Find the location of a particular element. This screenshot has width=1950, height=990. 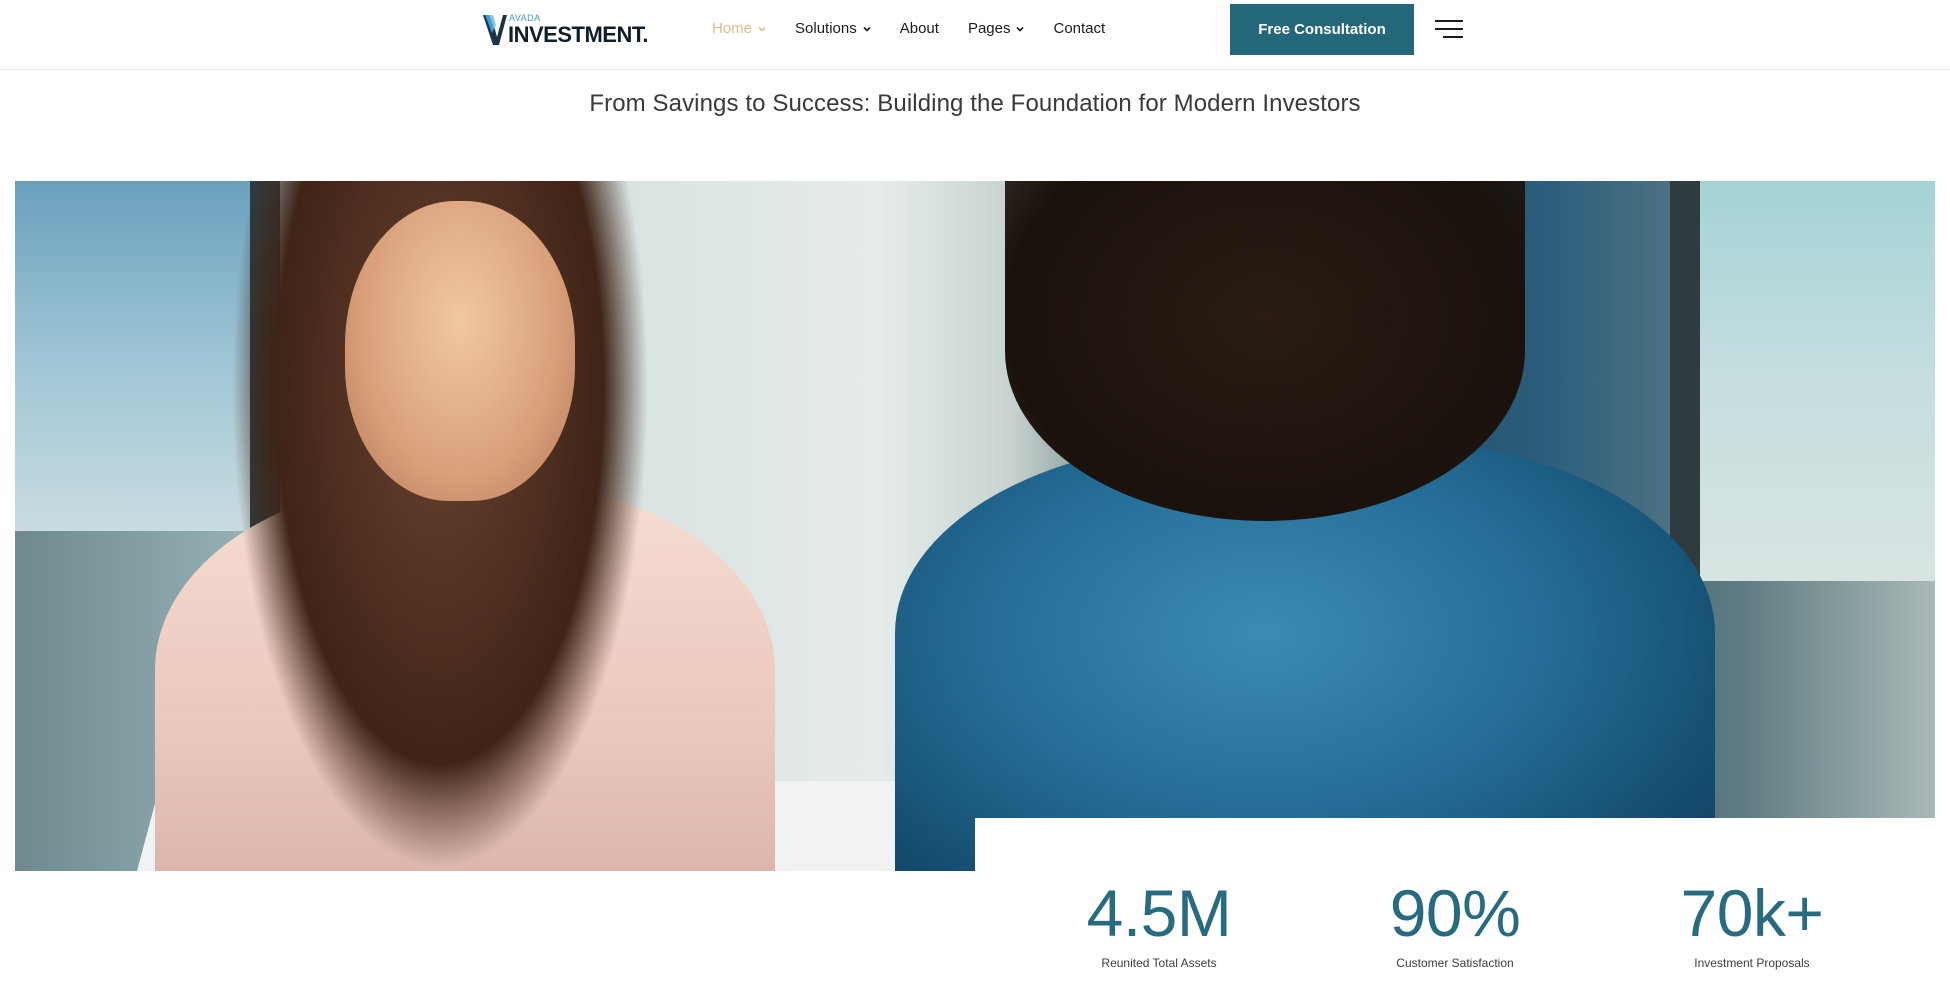

nav-item-label: About is located at coordinates (919, 28).